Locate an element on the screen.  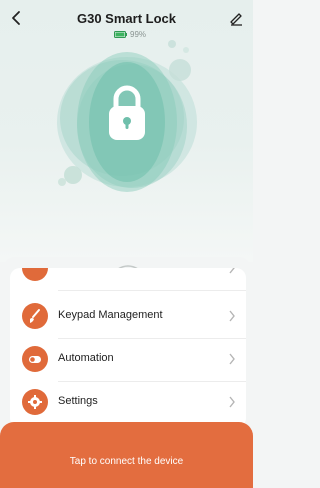
menu-item-label: Keypad Management is located at coordinates (110, 315).